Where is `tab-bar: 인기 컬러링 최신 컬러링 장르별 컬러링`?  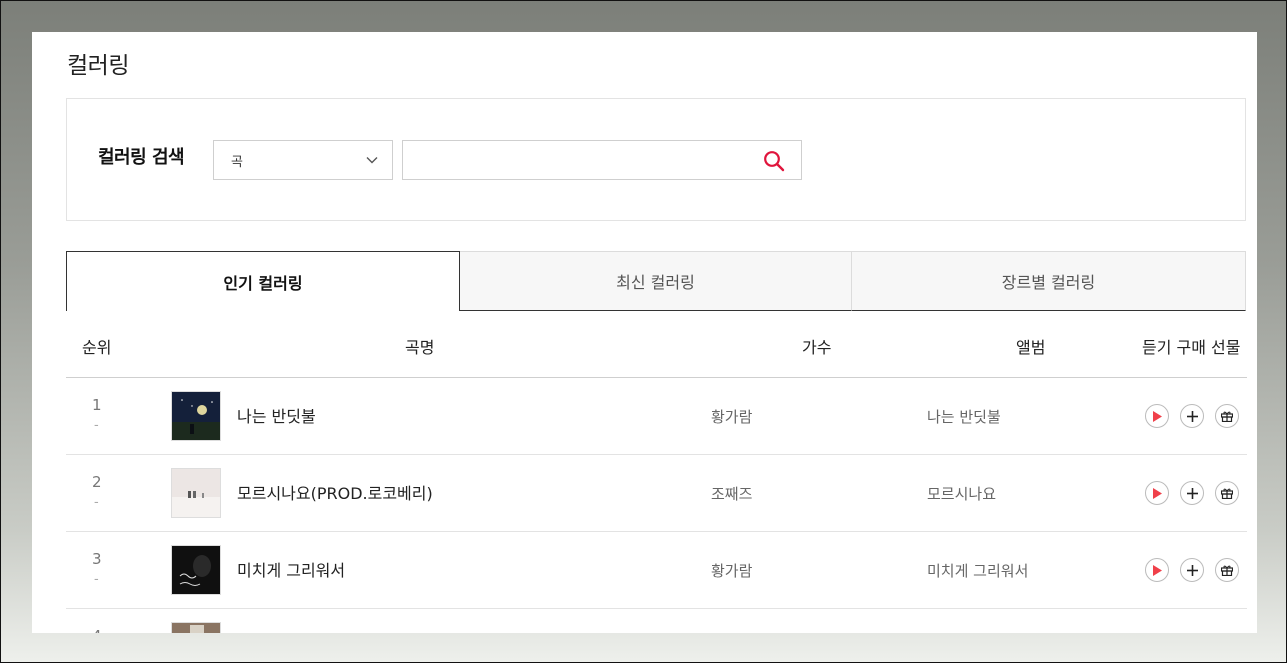
tab-bar: 인기 컬러링 최신 컬러링 장르별 컬러링 is located at coordinates (656, 281).